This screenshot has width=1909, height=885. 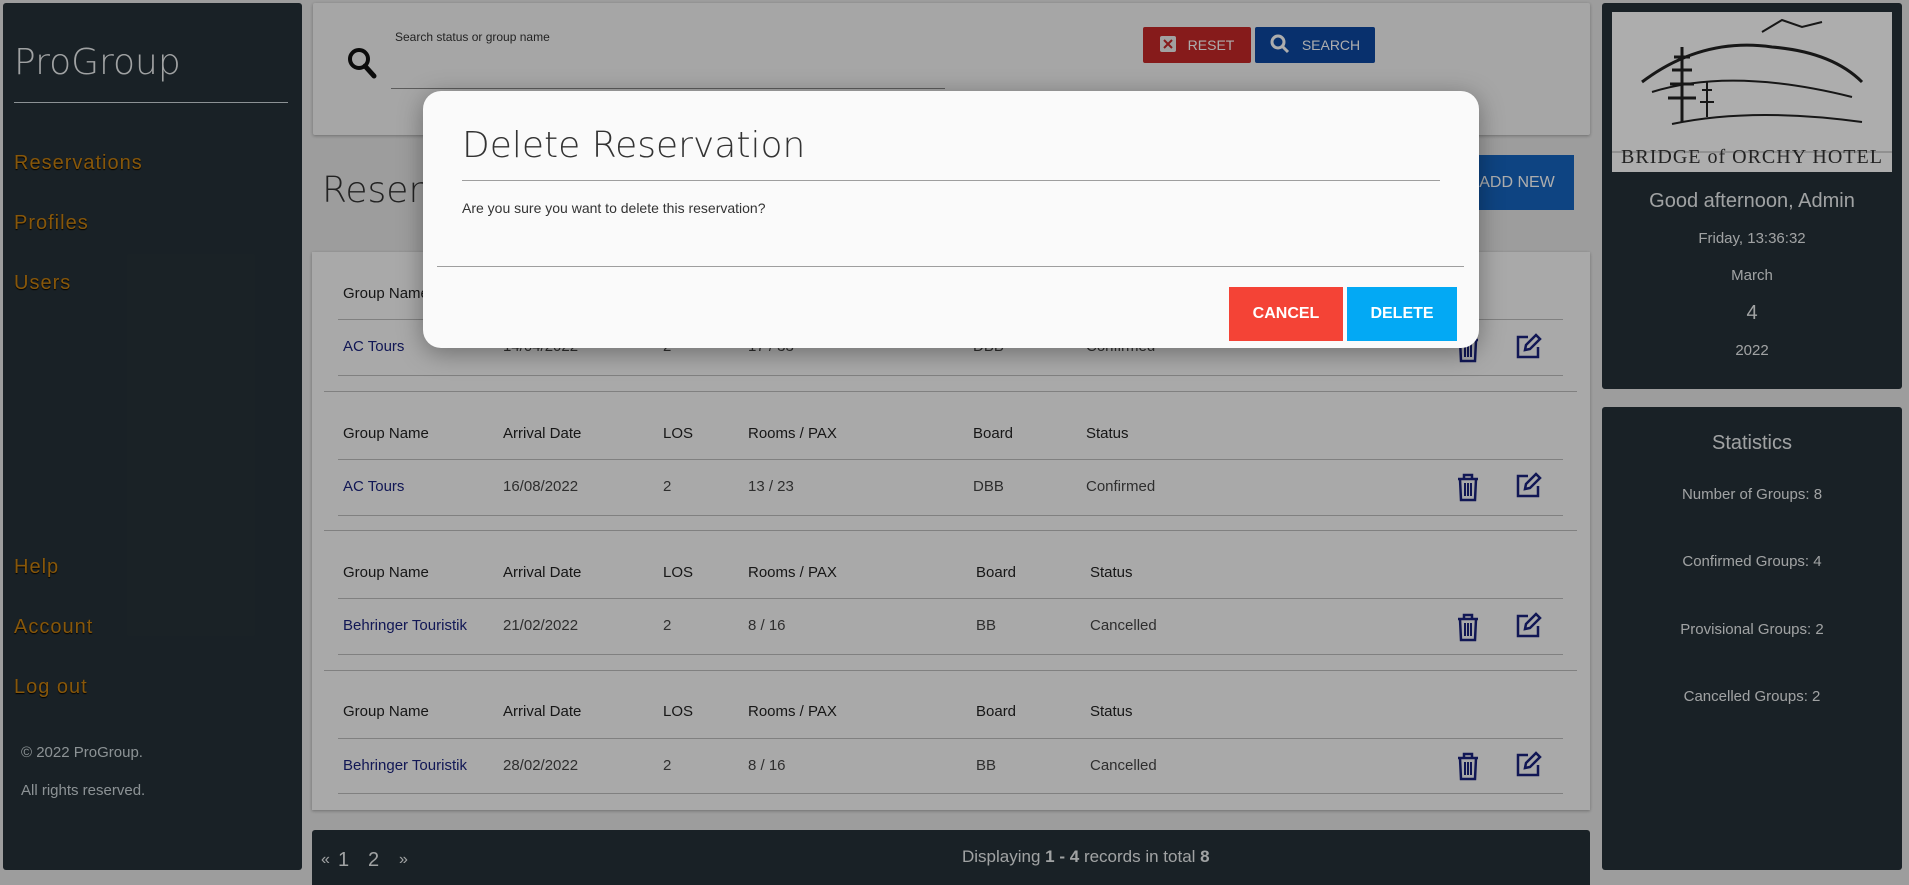 I want to click on dialog-title-divider, so click(x=951, y=180).